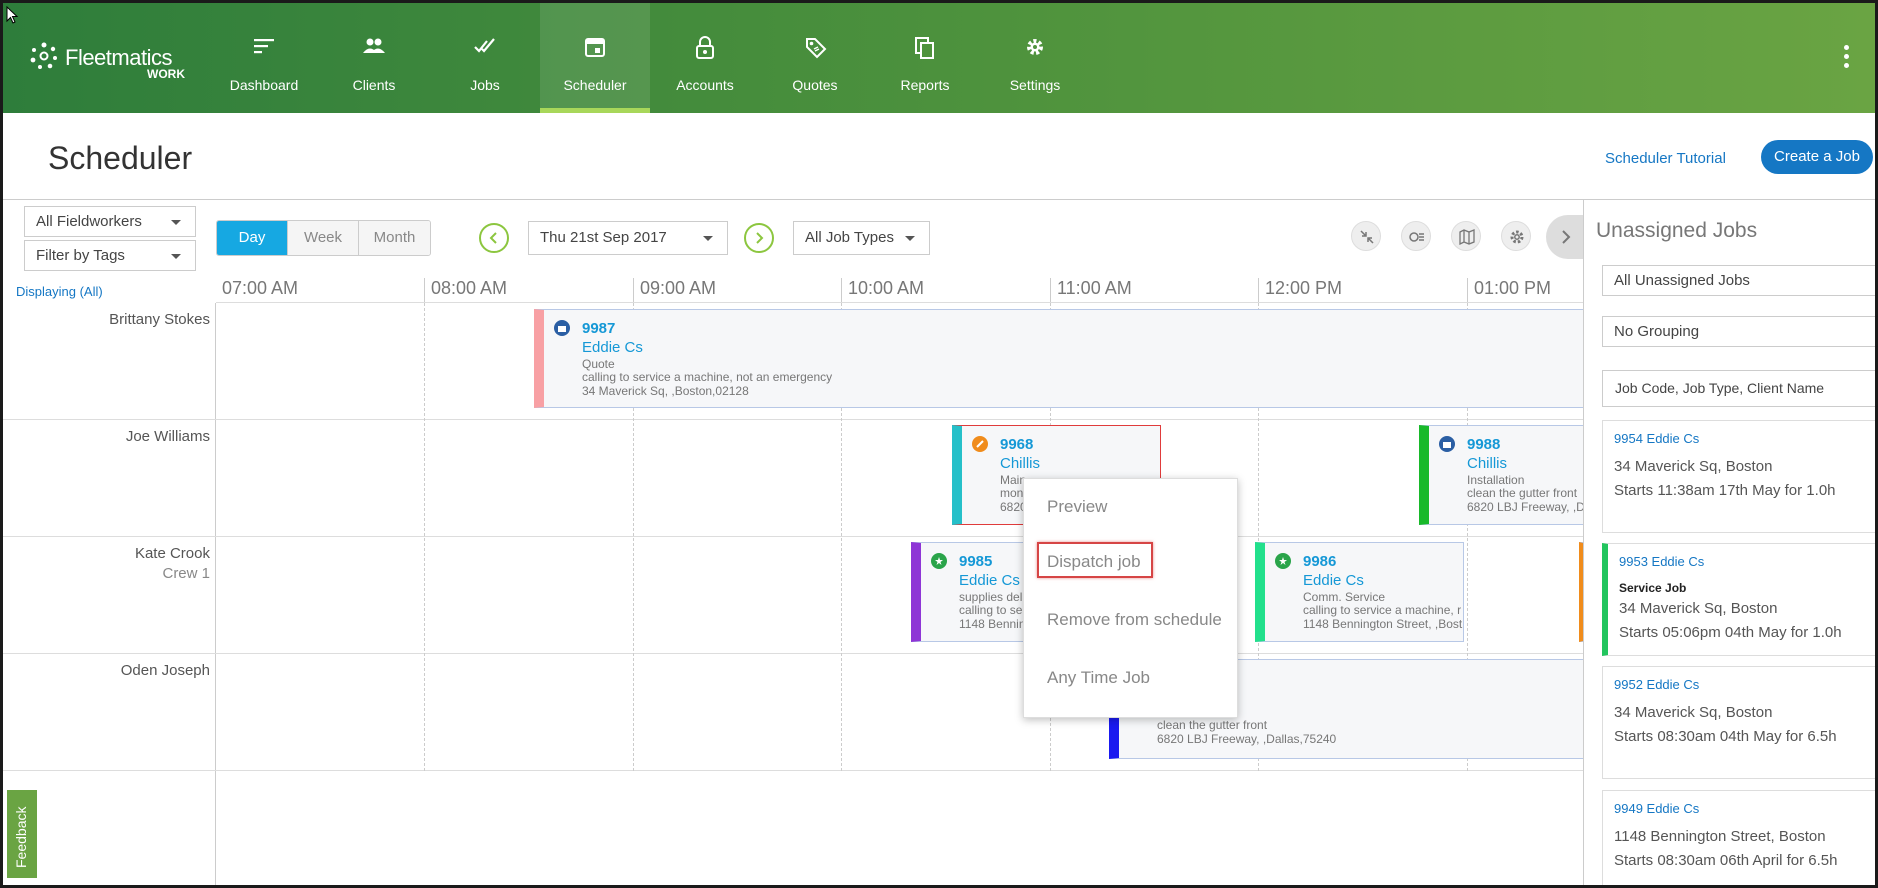 The height and width of the screenshot is (888, 1878). I want to click on fieldworkers-select: All Fieldworkers, so click(110, 221).